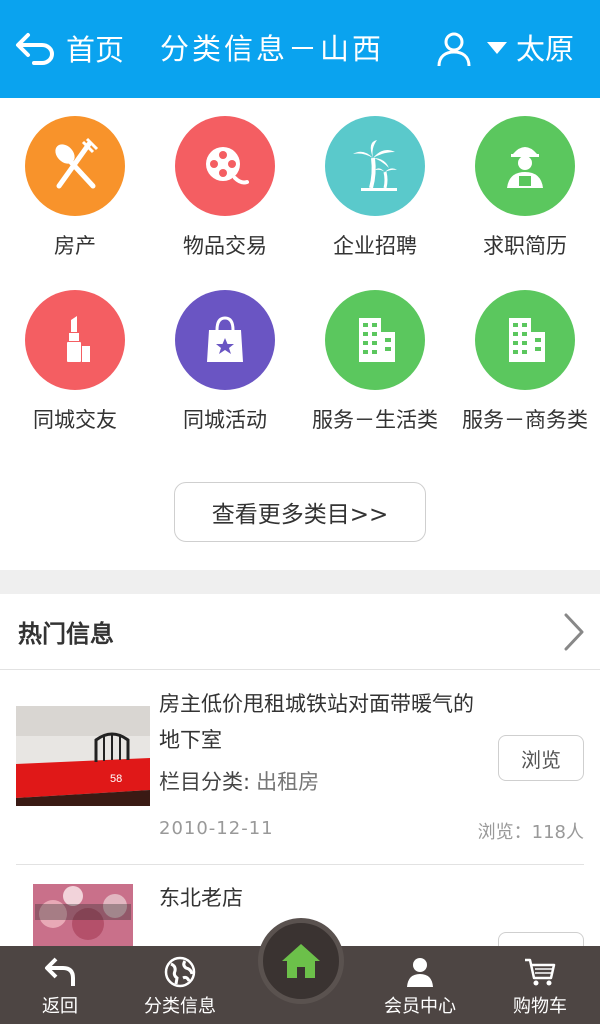 The width and height of the screenshot is (600, 1024). What do you see at coordinates (83, 915) in the screenshot?
I see `listing-thumbnail` at bounding box center [83, 915].